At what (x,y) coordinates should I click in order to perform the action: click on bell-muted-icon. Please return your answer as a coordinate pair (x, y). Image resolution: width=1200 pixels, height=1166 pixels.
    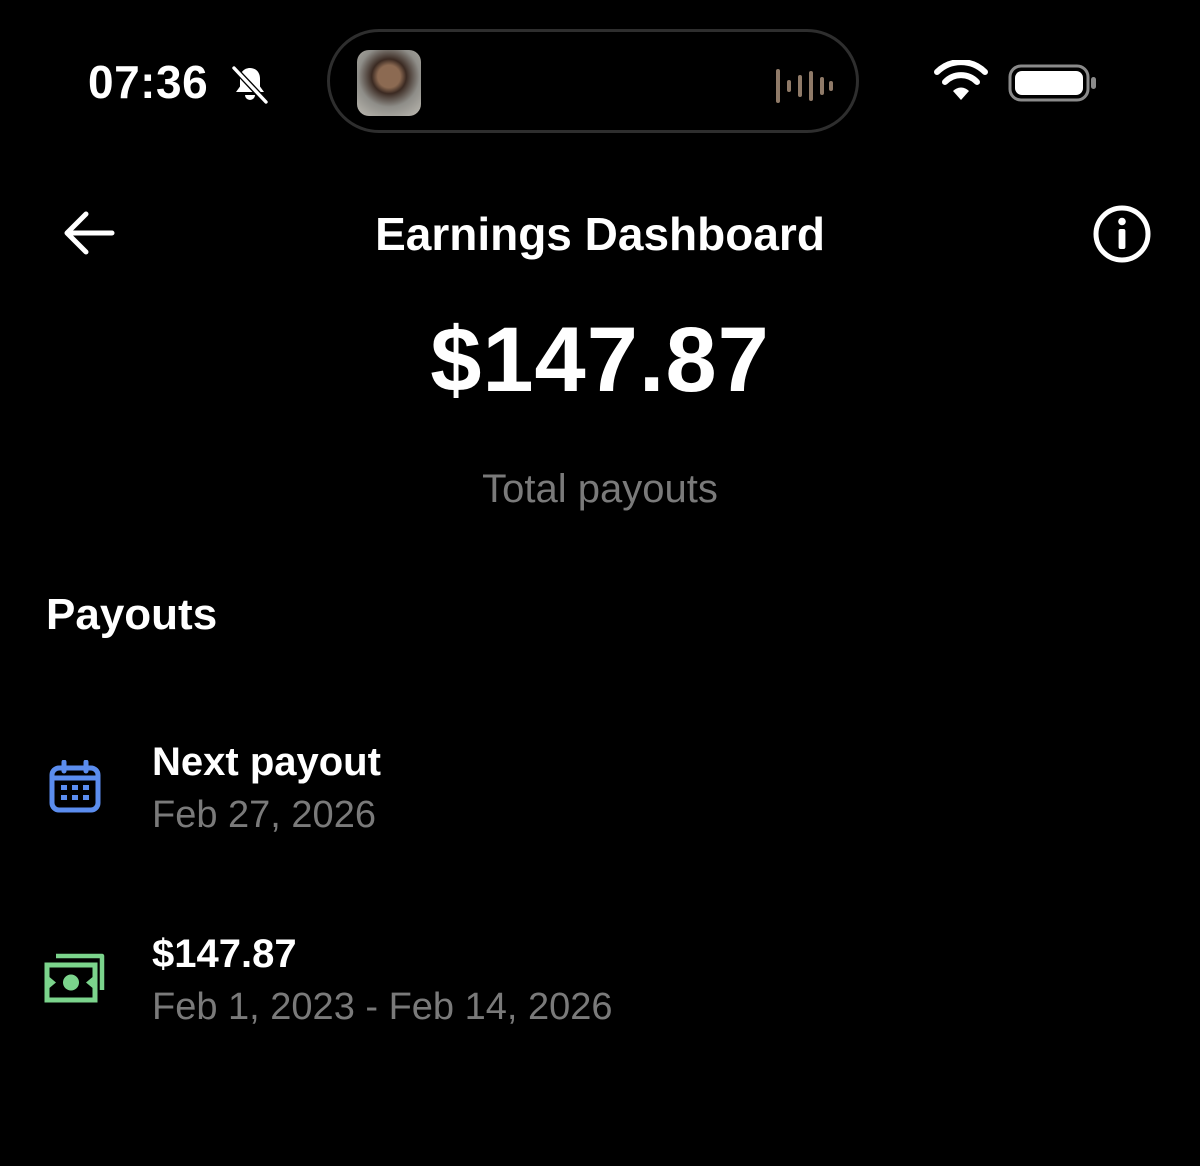
    Looking at the image, I should click on (250, 85).